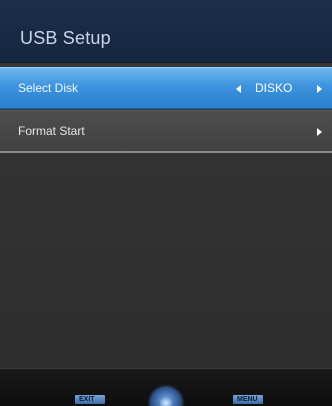 The width and height of the screenshot is (332, 406). I want to click on menu-item-select-disk: Select Disk DISKO, so click(166, 88).